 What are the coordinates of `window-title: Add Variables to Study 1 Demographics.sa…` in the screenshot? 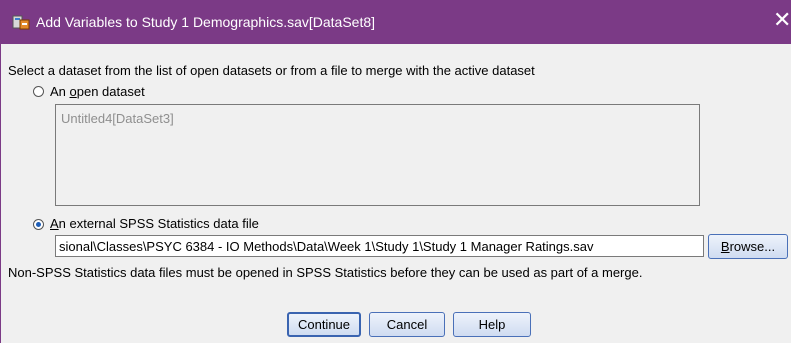 It's located at (206, 22).